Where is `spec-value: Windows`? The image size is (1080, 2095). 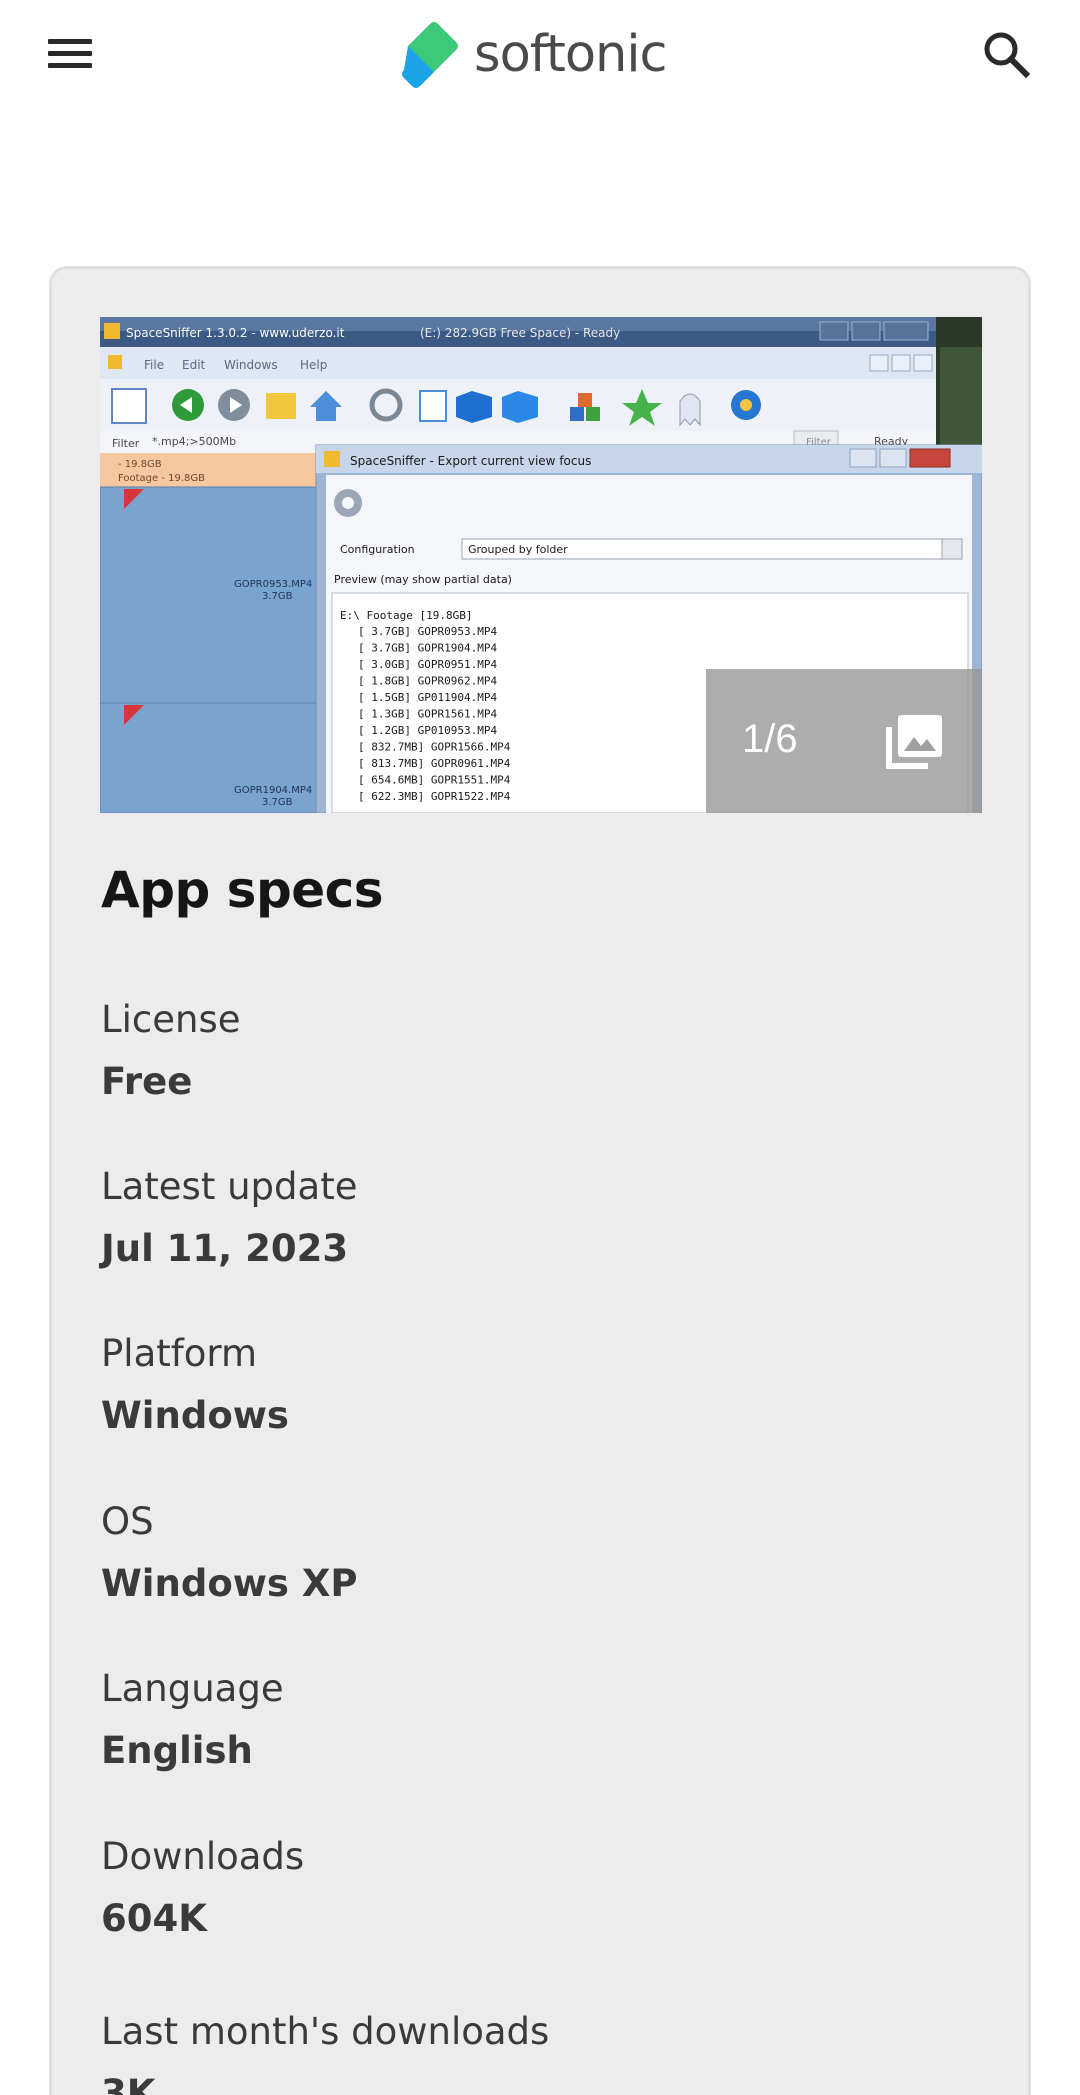 spec-value: Windows is located at coordinates (195, 1415).